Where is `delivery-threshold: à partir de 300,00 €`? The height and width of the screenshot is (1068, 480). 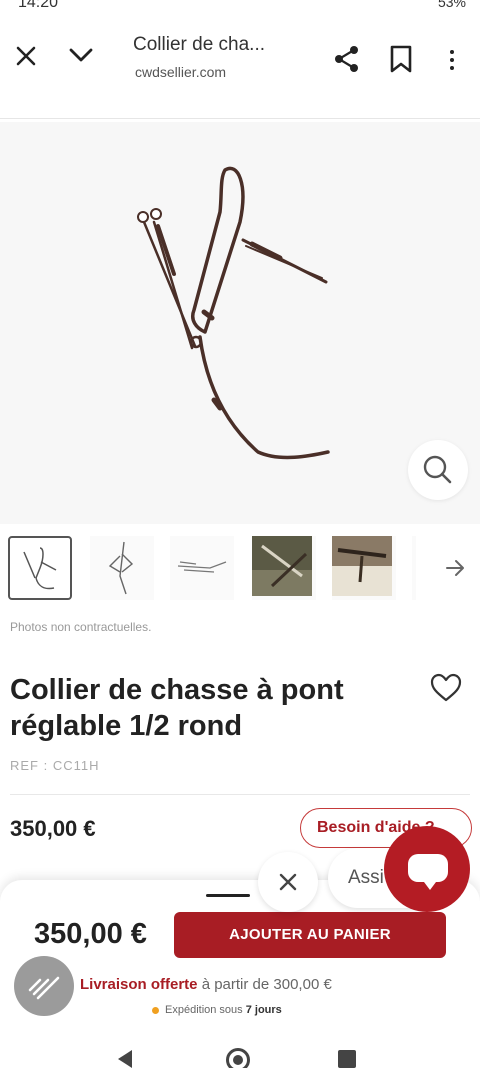 delivery-threshold: à partir de 300,00 € is located at coordinates (264, 984).